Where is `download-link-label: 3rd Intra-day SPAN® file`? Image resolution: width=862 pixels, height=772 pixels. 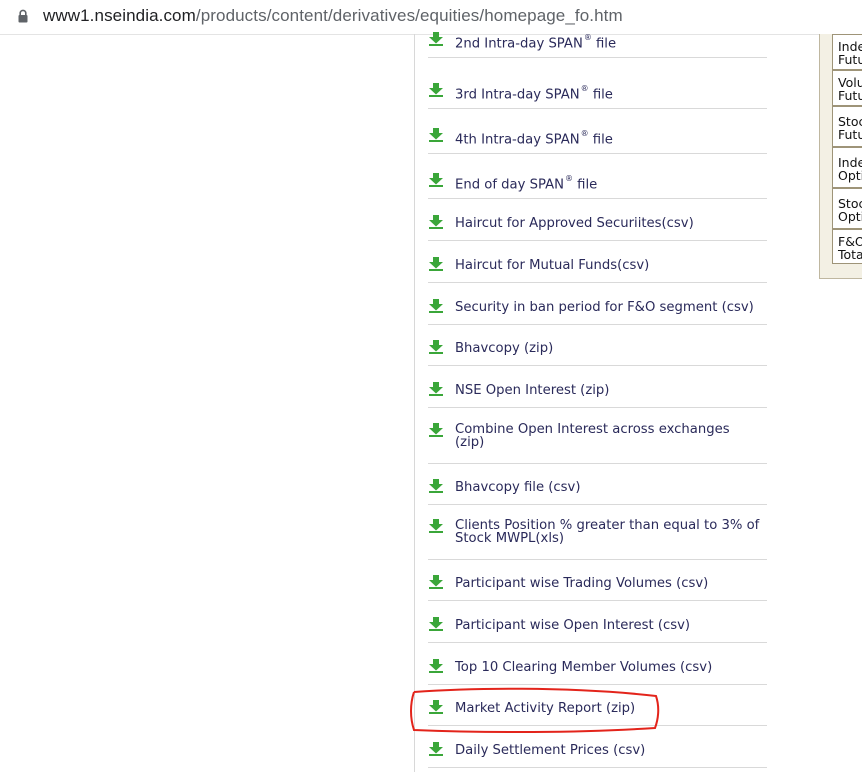
download-link-label: 3rd Intra-day SPAN® file is located at coordinates (534, 92).